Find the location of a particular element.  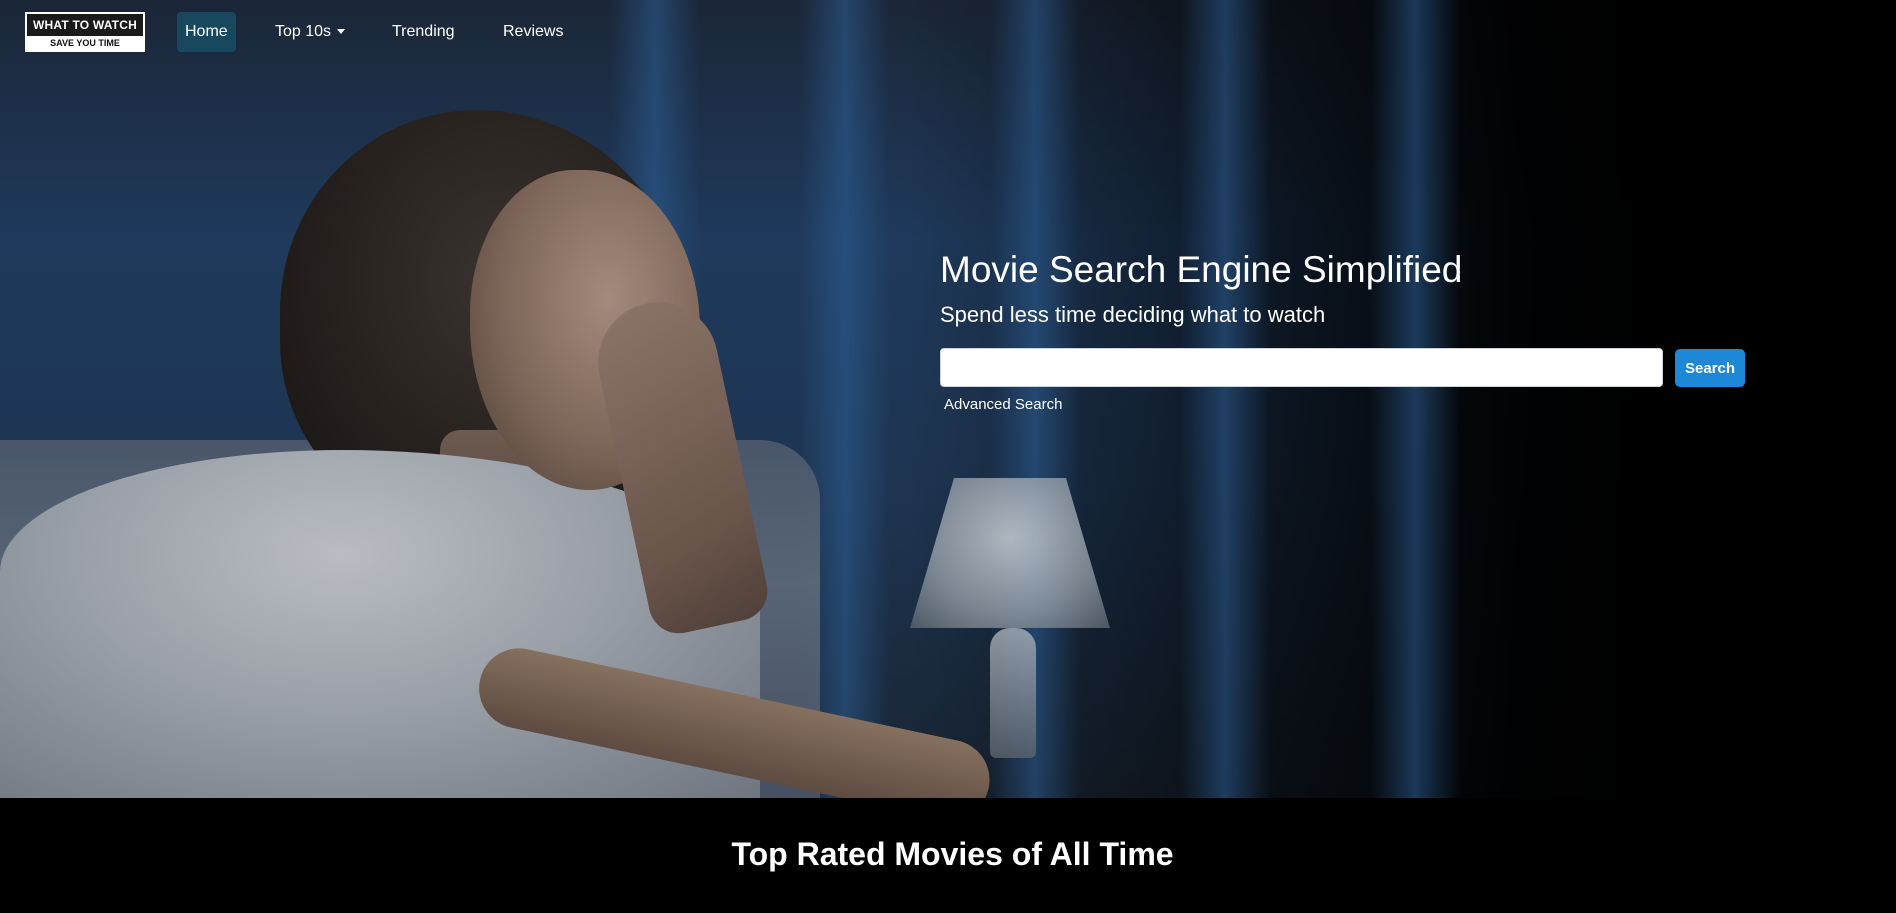

lamp-shade-shape is located at coordinates (1010, 553).